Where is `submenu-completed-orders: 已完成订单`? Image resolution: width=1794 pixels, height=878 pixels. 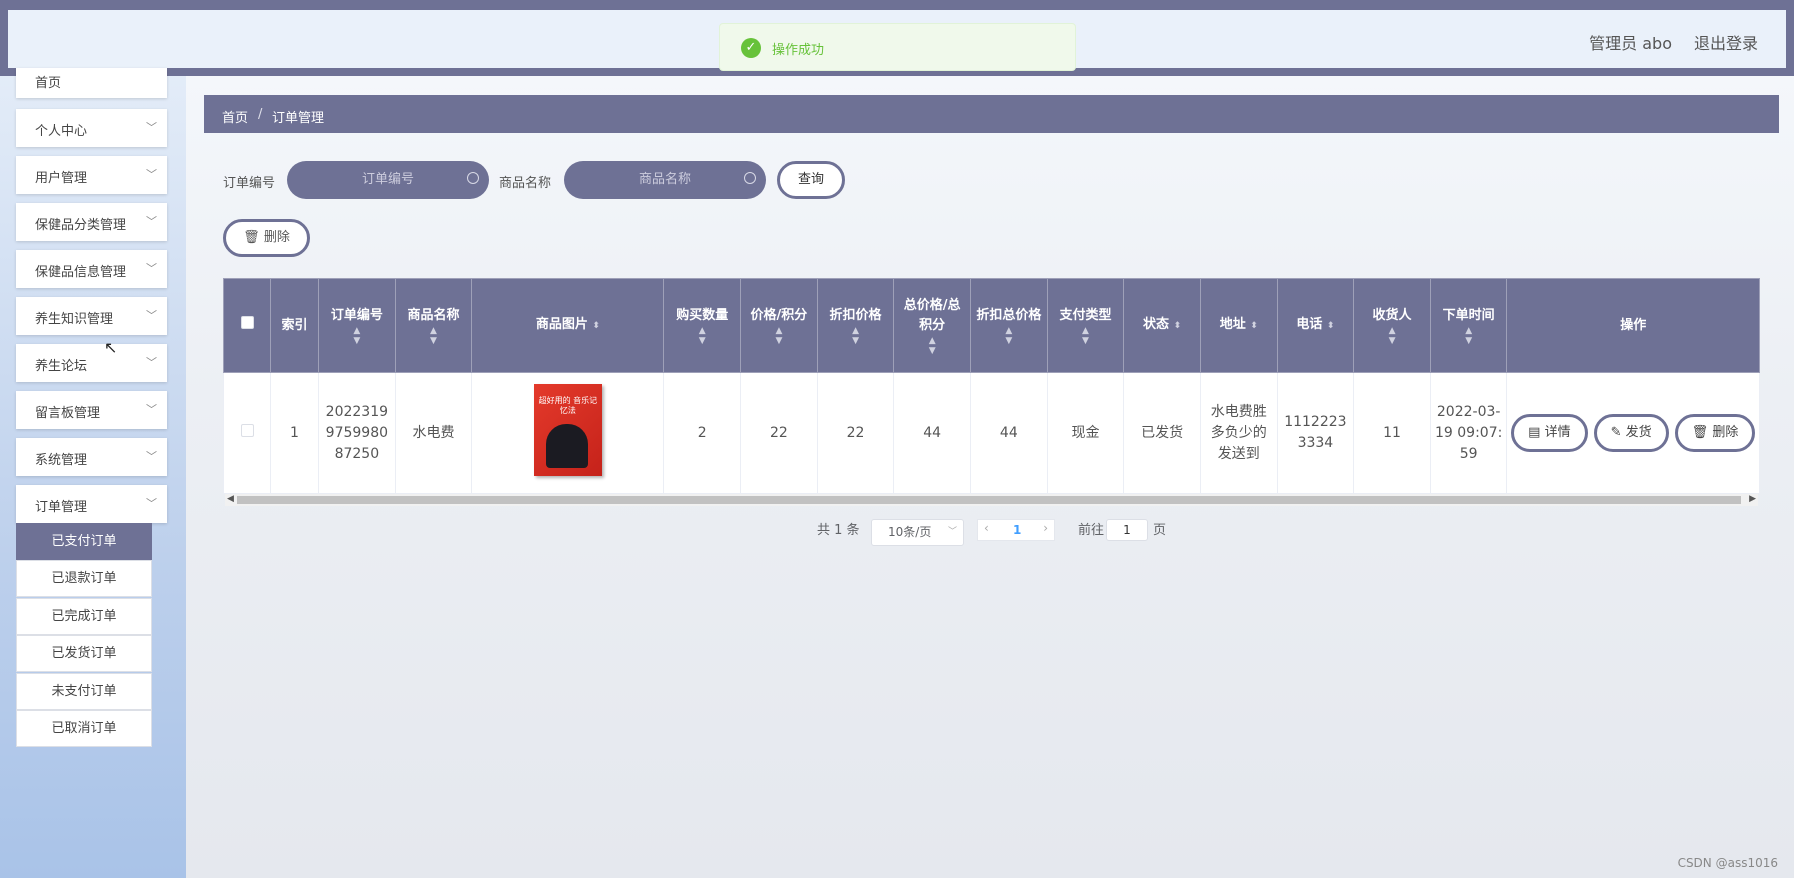 submenu-completed-orders: 已完成订单 is located at coordinates (84, 616).